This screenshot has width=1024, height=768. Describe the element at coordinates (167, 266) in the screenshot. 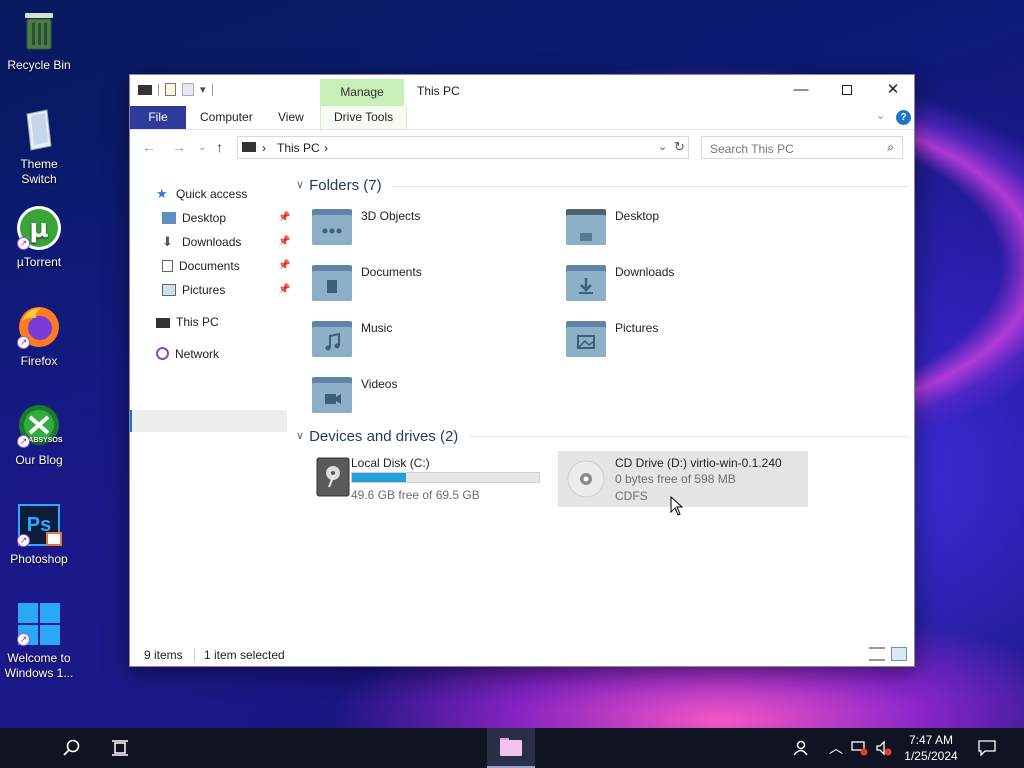

I see `document-icon` at that location.